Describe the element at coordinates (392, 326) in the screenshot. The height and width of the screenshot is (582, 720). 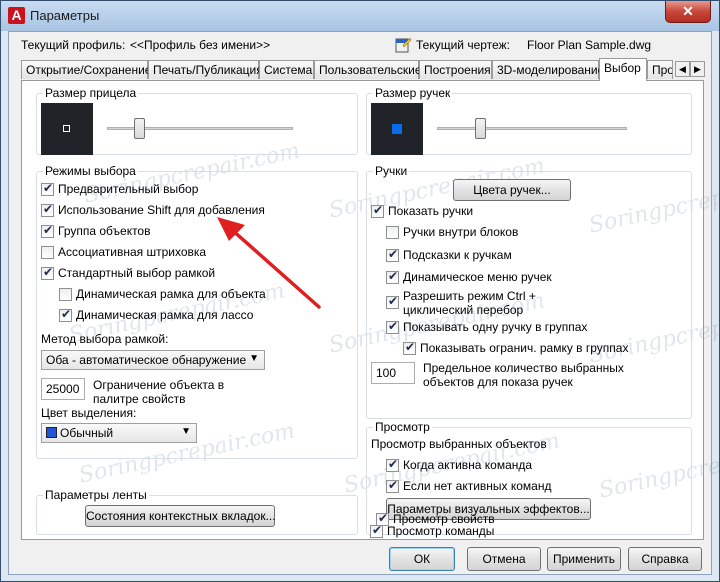
I see `single-grip-groups-checkbox` at that location.